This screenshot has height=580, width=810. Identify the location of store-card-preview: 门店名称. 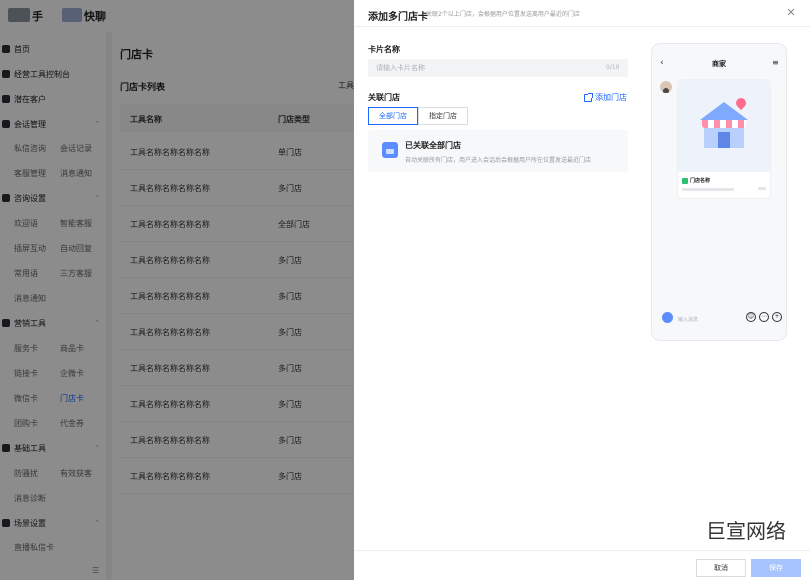
(724, 139).